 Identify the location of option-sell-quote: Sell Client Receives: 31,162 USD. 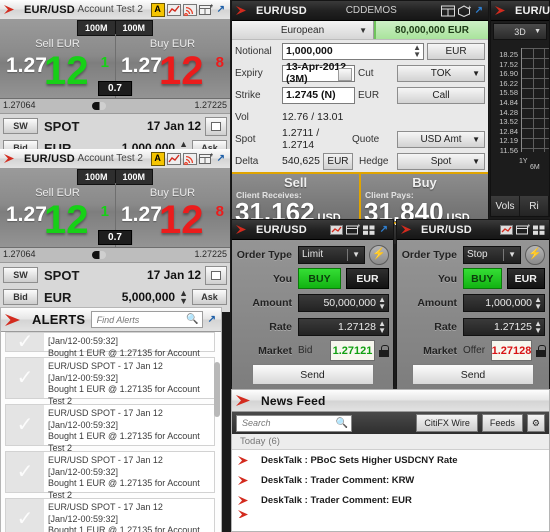
(295, 199).